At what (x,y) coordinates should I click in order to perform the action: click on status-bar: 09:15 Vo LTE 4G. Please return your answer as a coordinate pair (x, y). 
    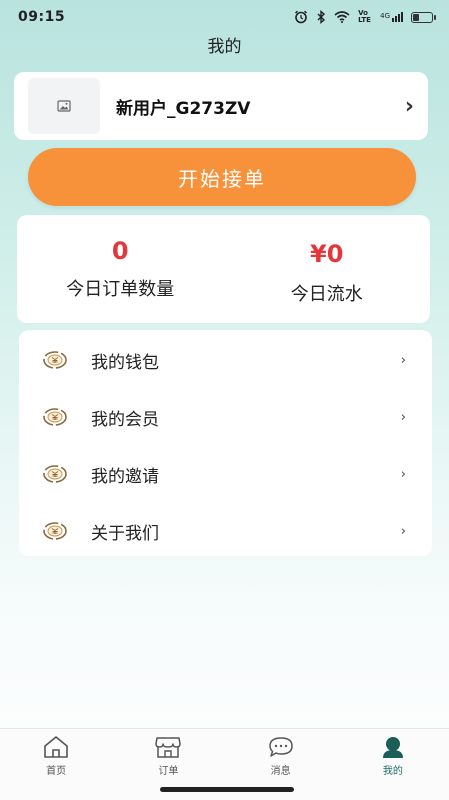
    Looking at the image, I should click on (224, 17).